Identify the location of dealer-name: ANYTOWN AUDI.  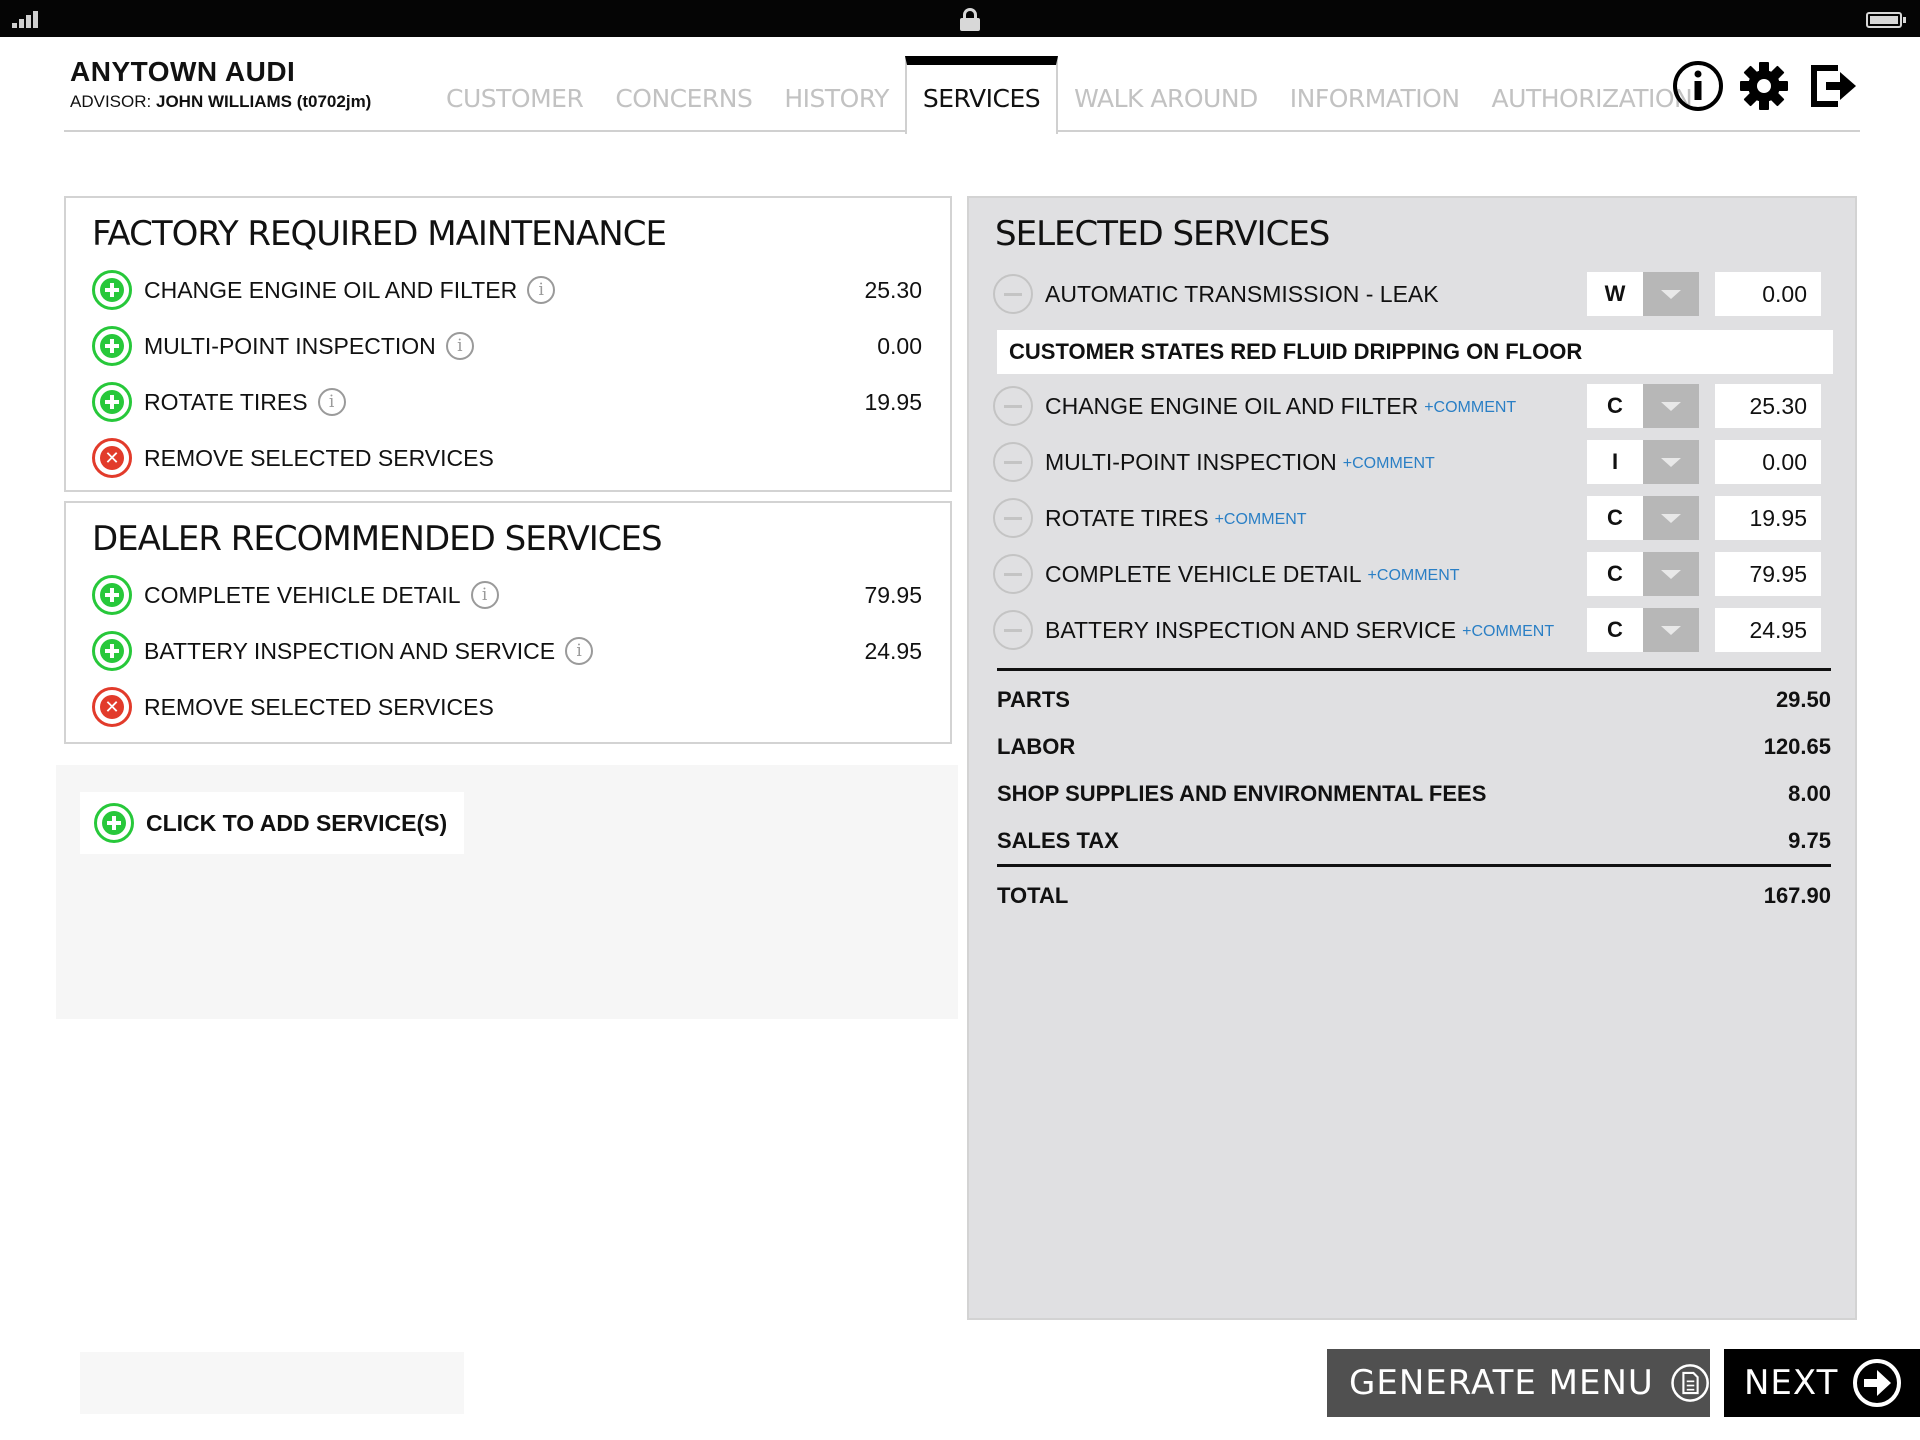
(183, 71).